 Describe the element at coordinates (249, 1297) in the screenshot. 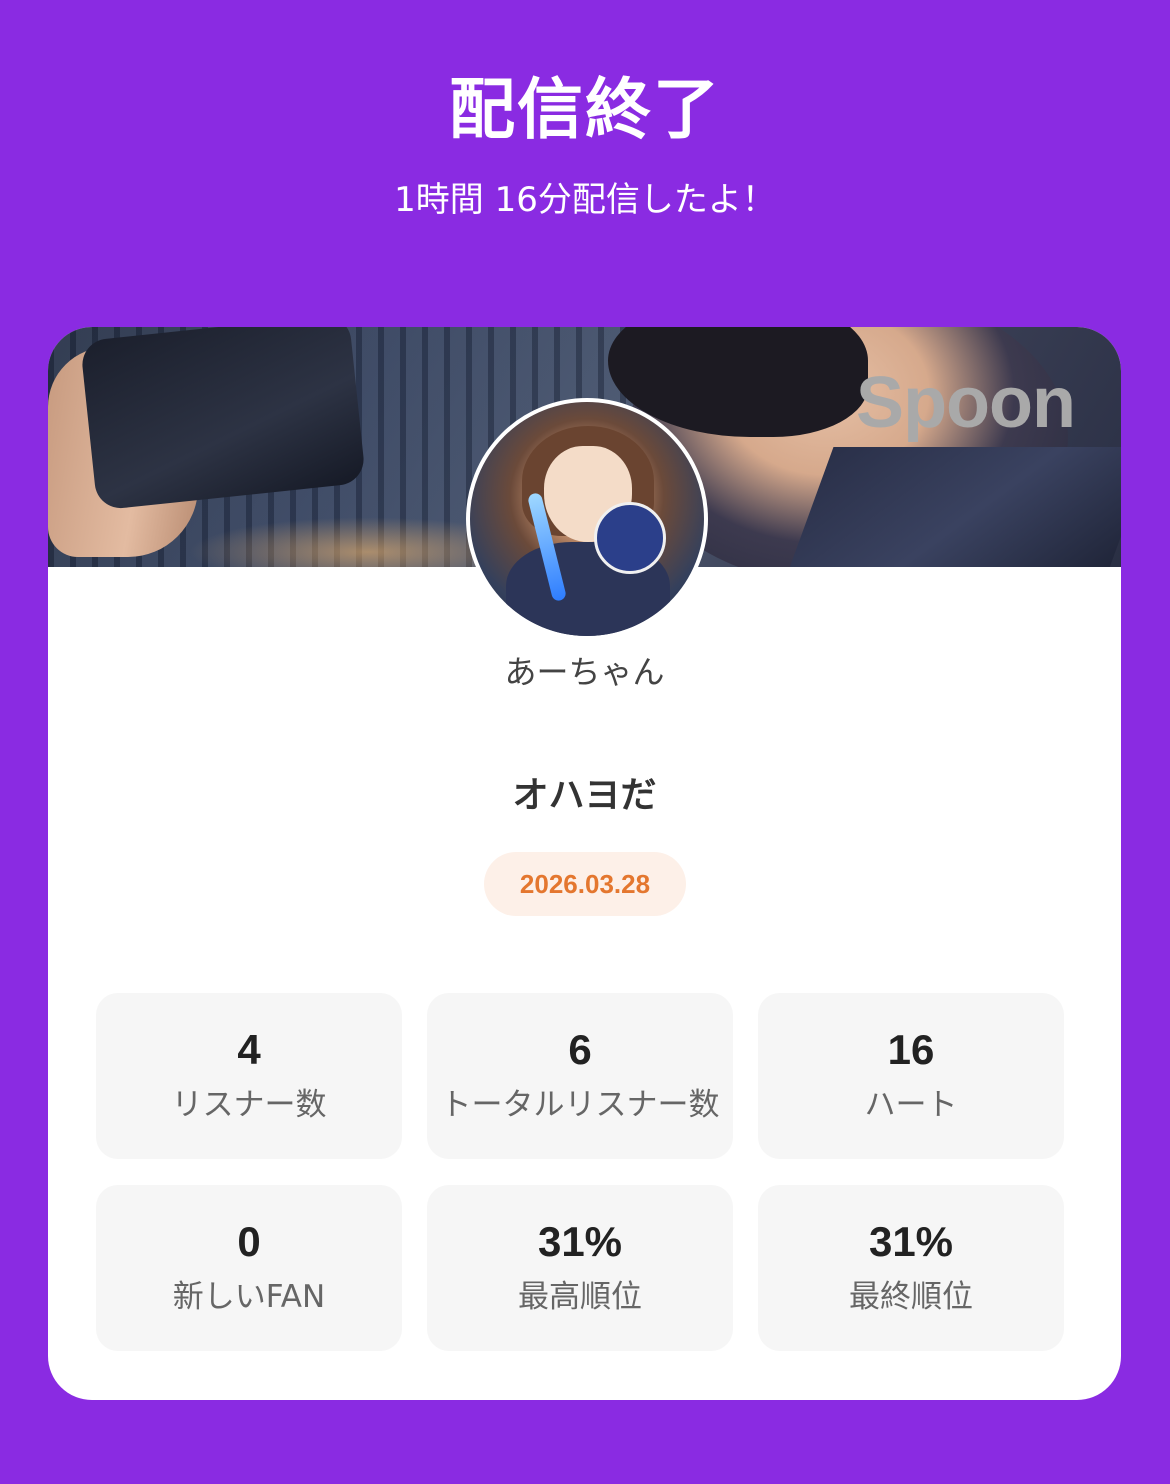

I see `stat-label: 新しいFAN` at that location.